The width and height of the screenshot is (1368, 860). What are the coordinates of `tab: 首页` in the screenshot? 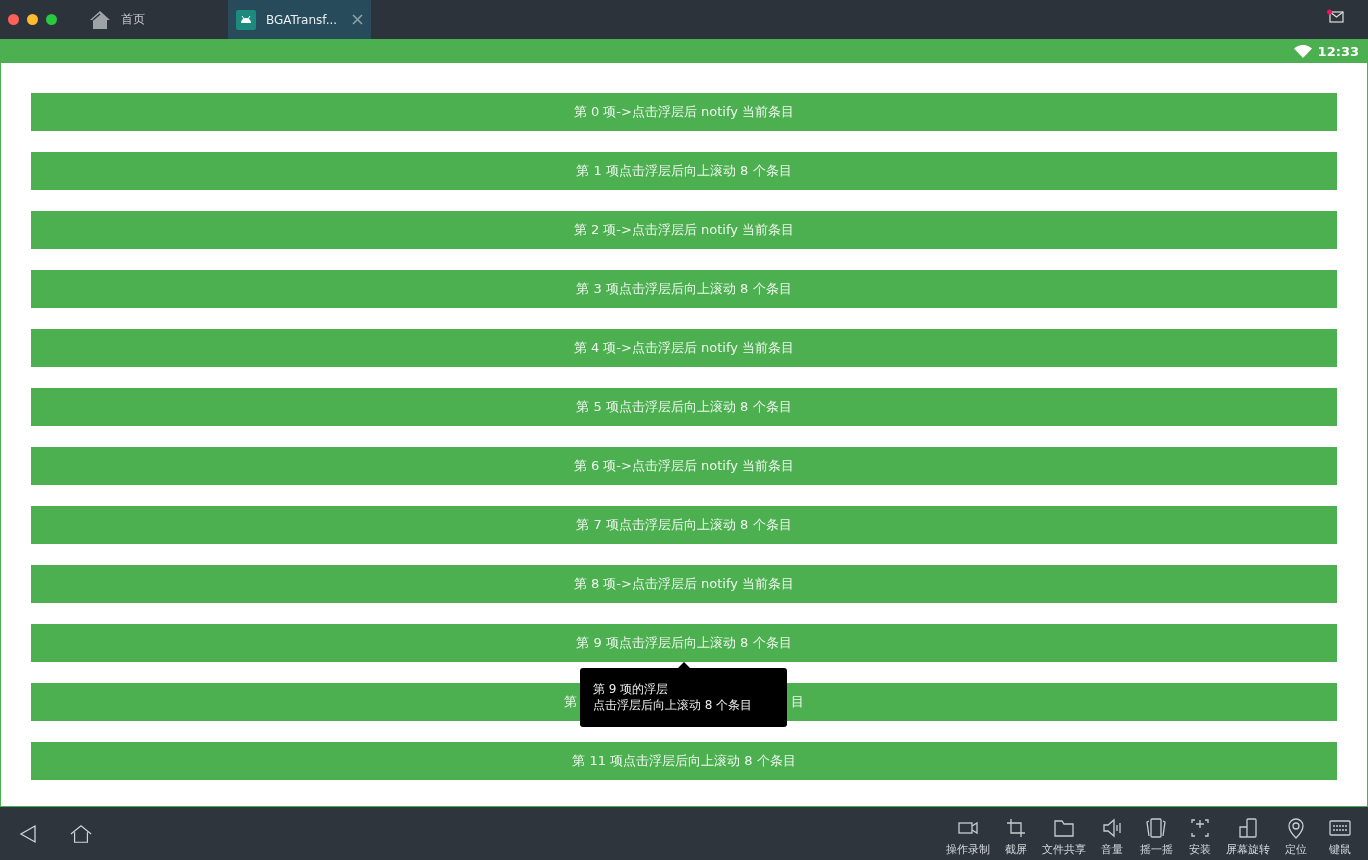 It's located at (153, 19).